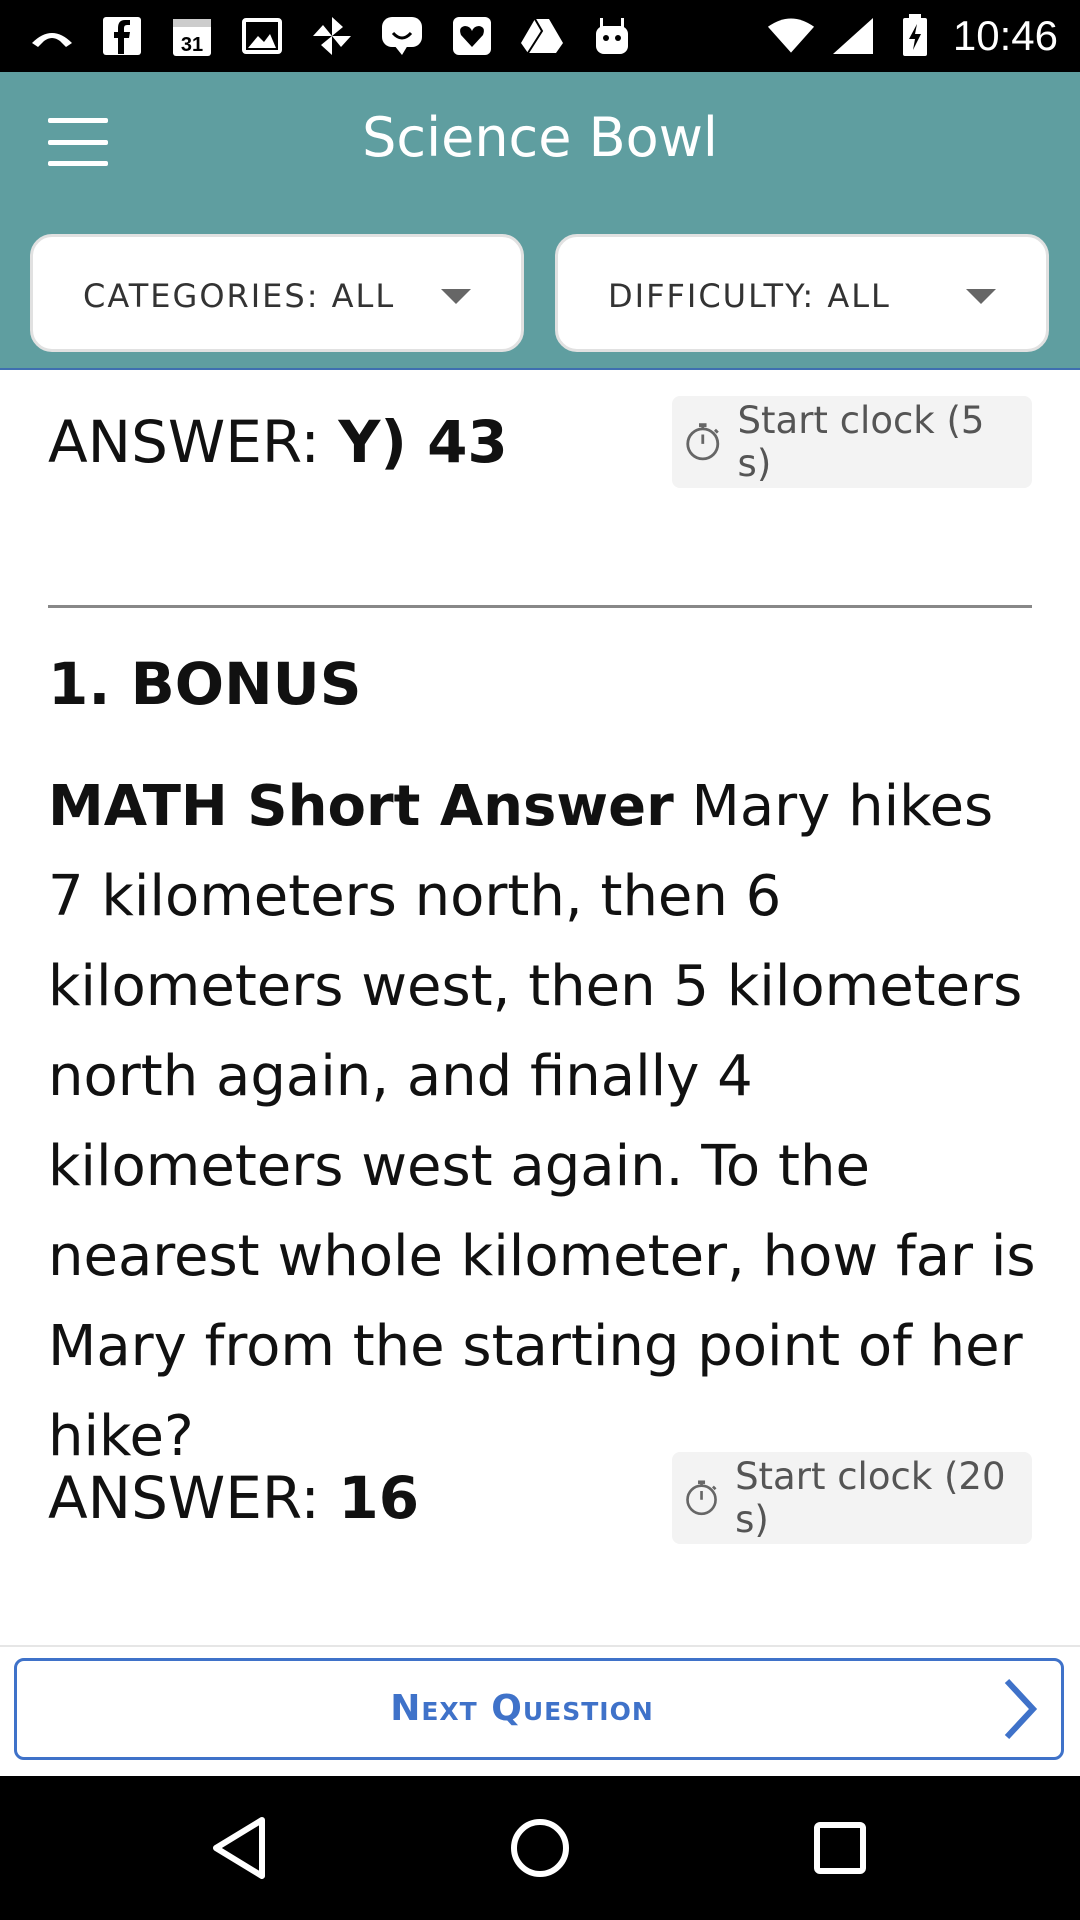  Describe the element at coordinates (853, 36) in the screenshot. I see `signal-icon` at that location.